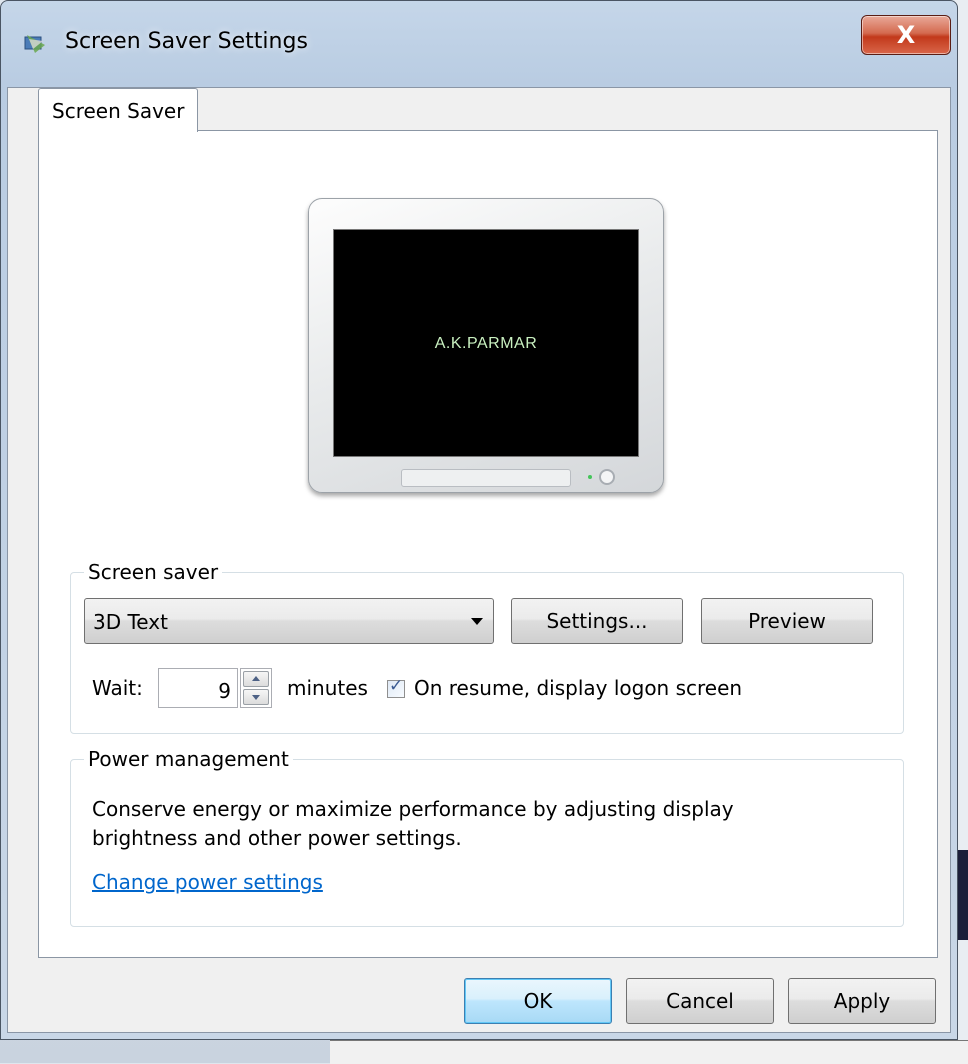 The height and width of the screenshot is (1064, 968). What do you see at coordinates (118, 110) in the screenshot?
I see `tab-screen-saver: Screen Saver` at bounding box center [118, 110].